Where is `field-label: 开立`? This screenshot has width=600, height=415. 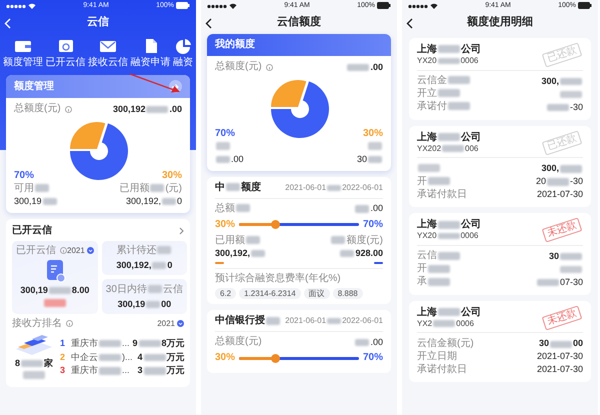
field-label: 开立 is located at coordinates (439, 94).